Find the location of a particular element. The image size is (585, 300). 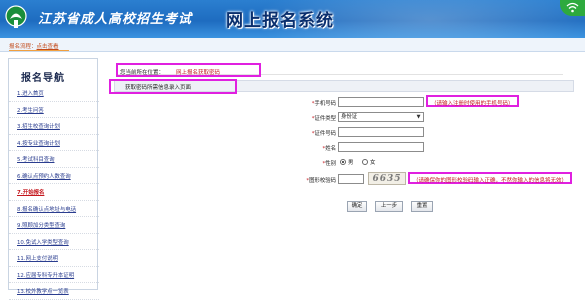

captcha-row: *图形校验码 is located at coordinates (222, 179).